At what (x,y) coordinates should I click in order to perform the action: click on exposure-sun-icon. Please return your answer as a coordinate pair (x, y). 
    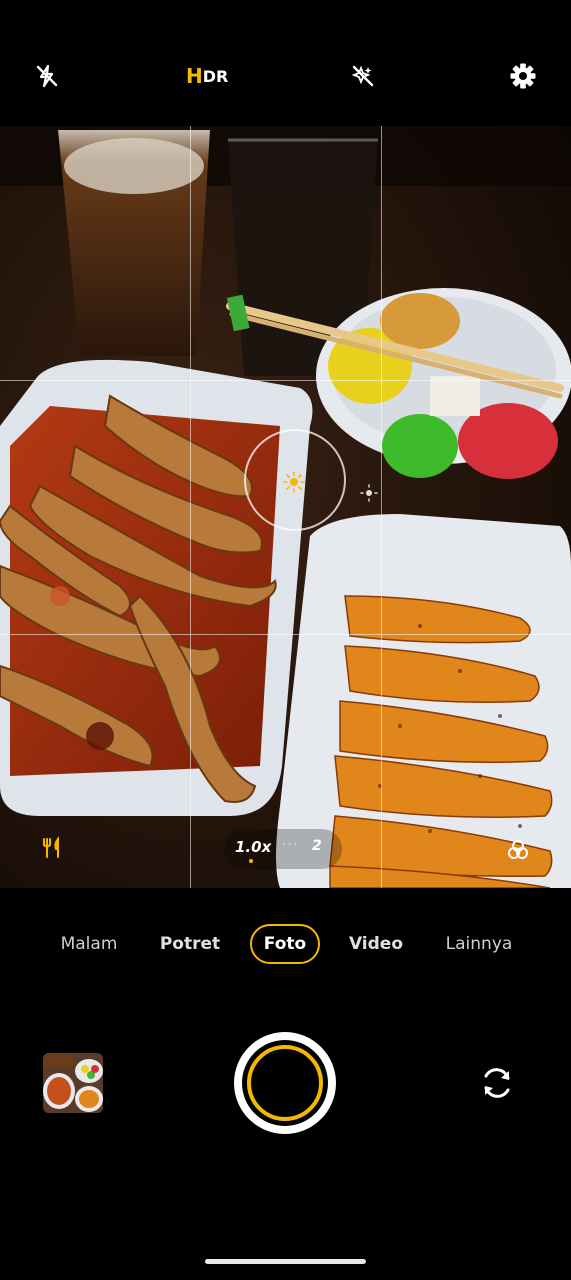
    Looking at the image, I should click on (294, 482).